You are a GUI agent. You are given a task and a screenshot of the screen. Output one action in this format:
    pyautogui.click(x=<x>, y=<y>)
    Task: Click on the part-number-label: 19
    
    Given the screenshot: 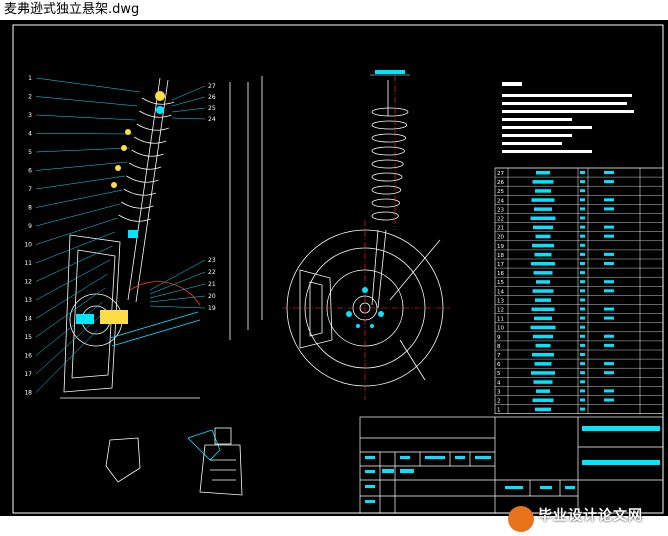 What is the action you would take?
    pyautogui.click(x=212, y=308)
    